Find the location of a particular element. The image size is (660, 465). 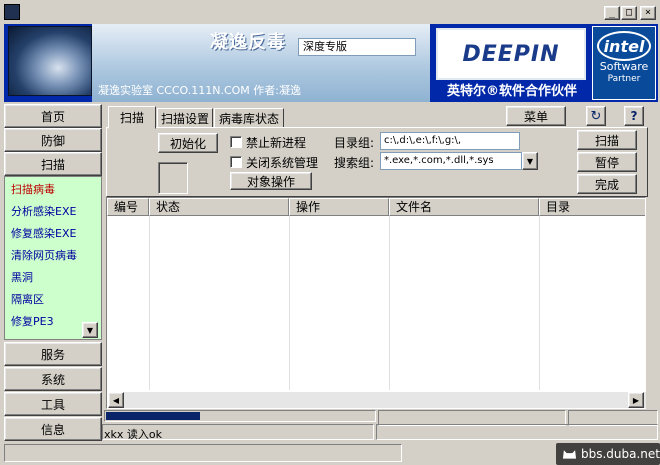

block-new-process-label: 禁止新进程 is located at coordinates (276, 143).